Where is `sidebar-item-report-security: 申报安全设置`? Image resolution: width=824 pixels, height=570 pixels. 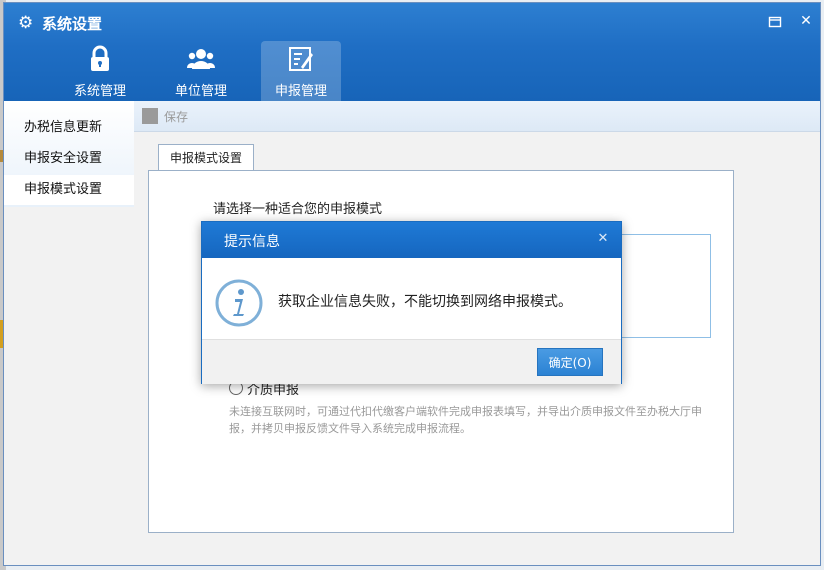
sidebar-item-report-security: 申报安全设置 is located at coordinates (69, 159).